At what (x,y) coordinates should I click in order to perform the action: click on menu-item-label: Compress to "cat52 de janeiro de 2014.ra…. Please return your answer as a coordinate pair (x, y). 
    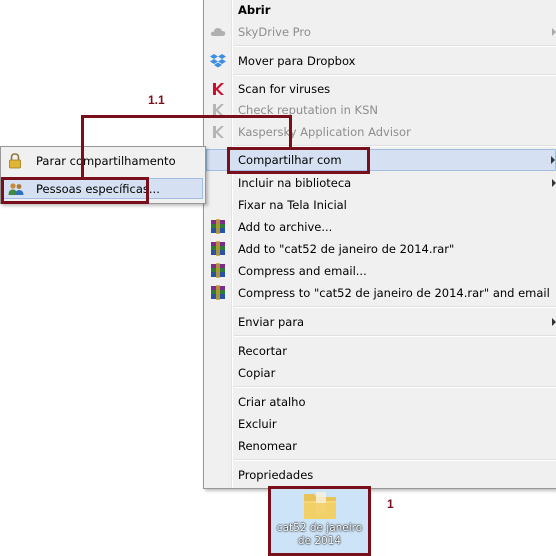
    Looking at the image, I should click on (394, 293).